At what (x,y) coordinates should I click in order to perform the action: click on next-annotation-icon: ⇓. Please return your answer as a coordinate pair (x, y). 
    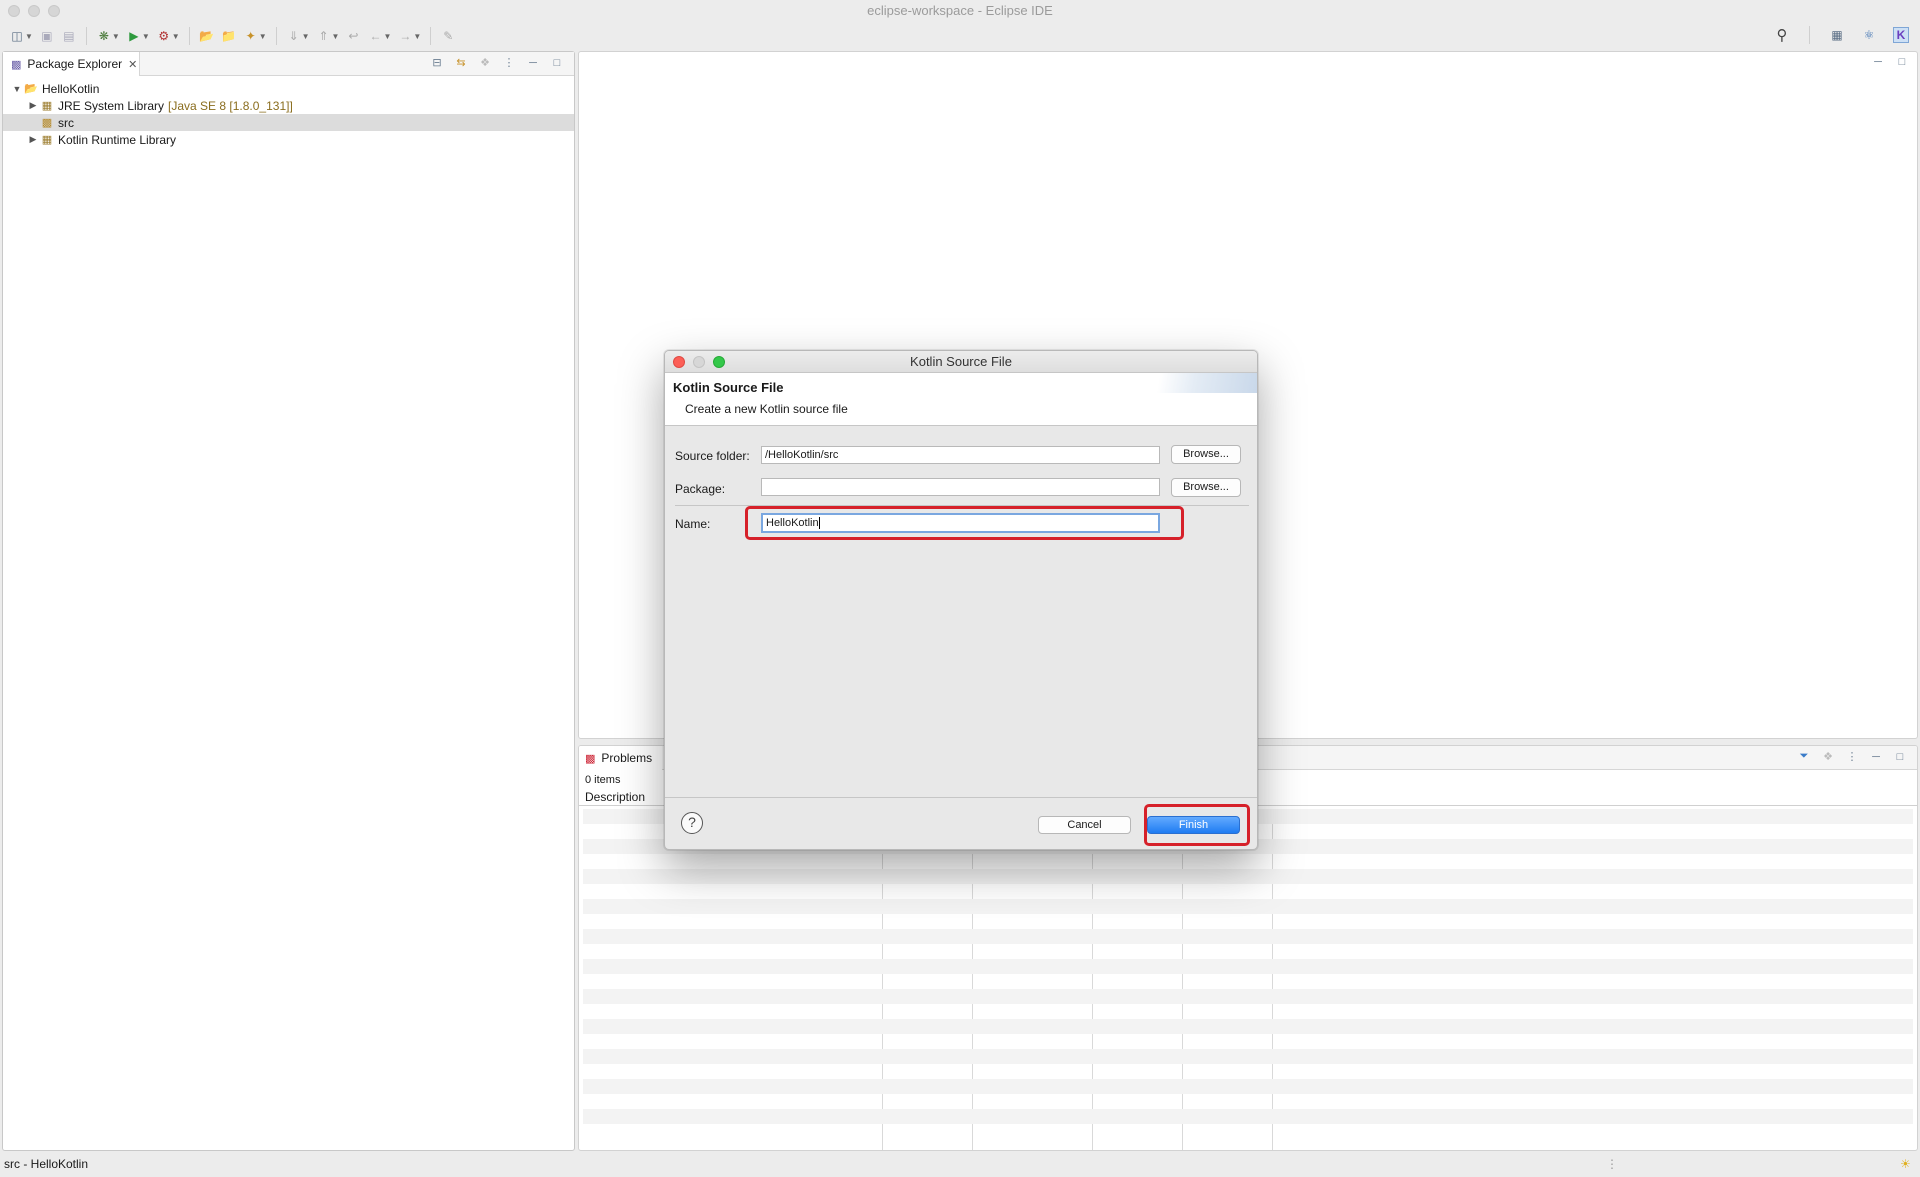
    Looking at the image, I should click on (294, 36).